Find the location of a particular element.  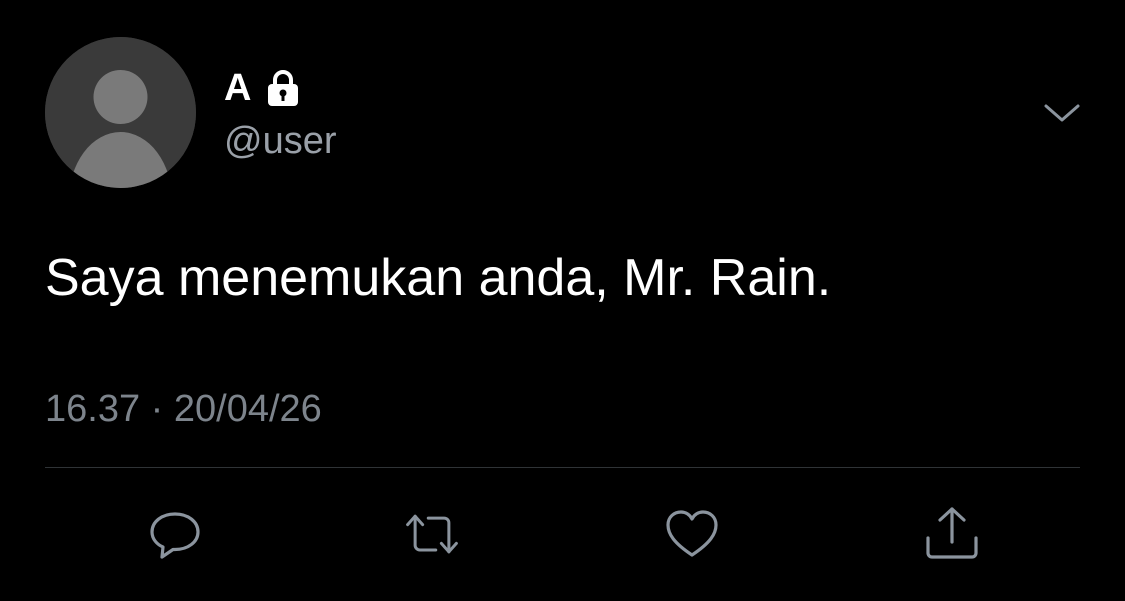

like-button is located at coordinates (692, 534).